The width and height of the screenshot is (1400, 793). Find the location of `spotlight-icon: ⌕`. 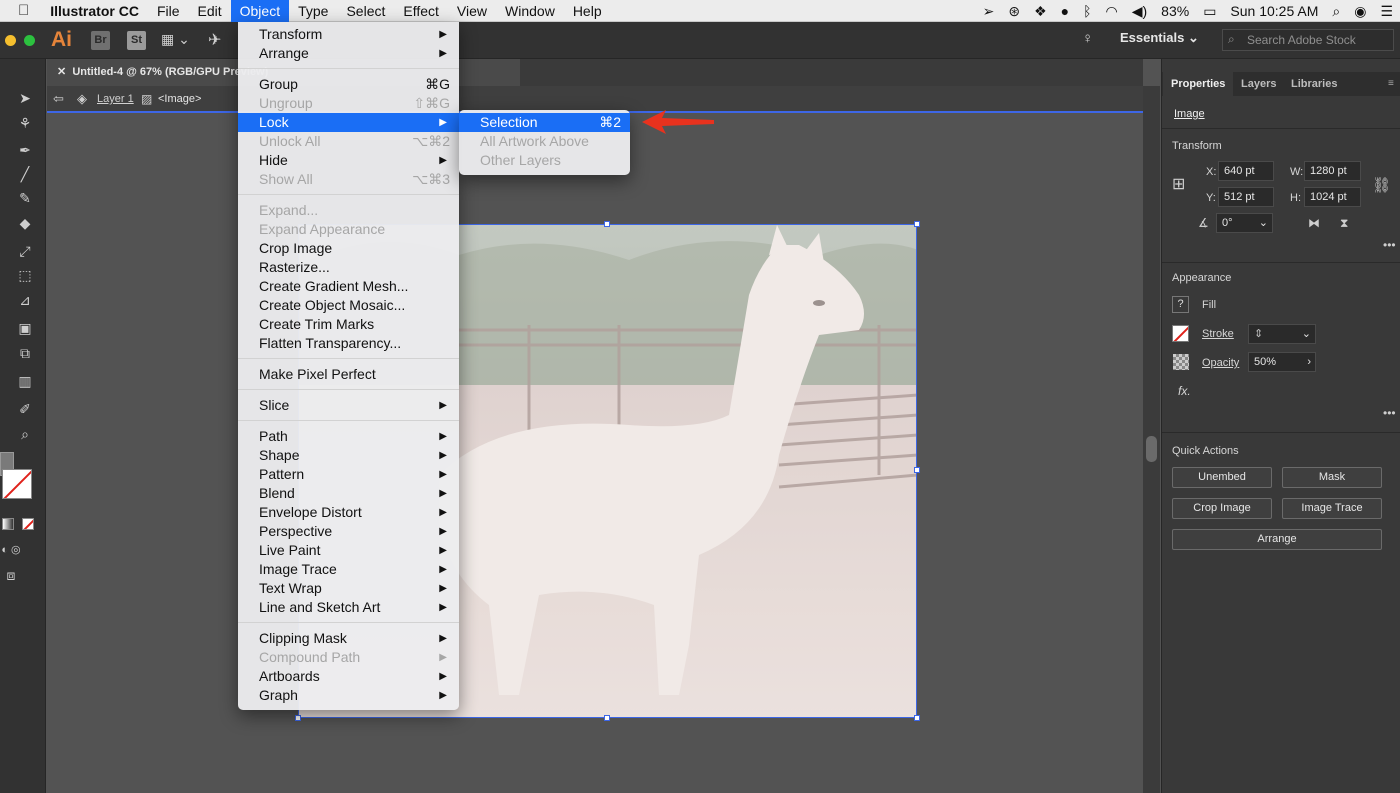

spotlight-icon: ⌕ is located at coordinates (1336, 11).